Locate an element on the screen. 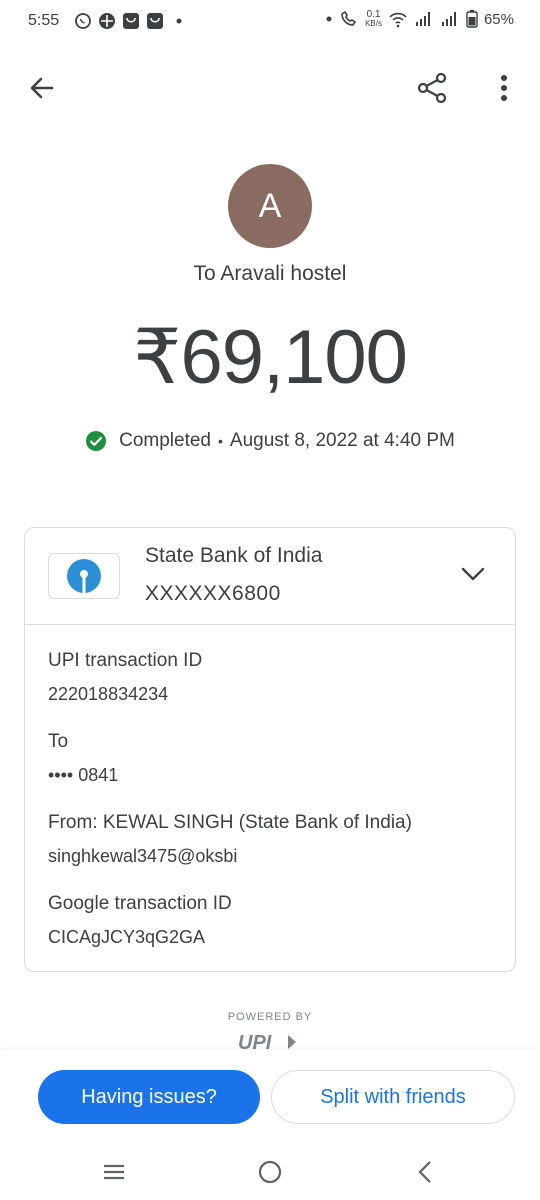 The width and height of the screenshot is (540, 1200). shopping-bag-icon is located at coordinates (131, 21).